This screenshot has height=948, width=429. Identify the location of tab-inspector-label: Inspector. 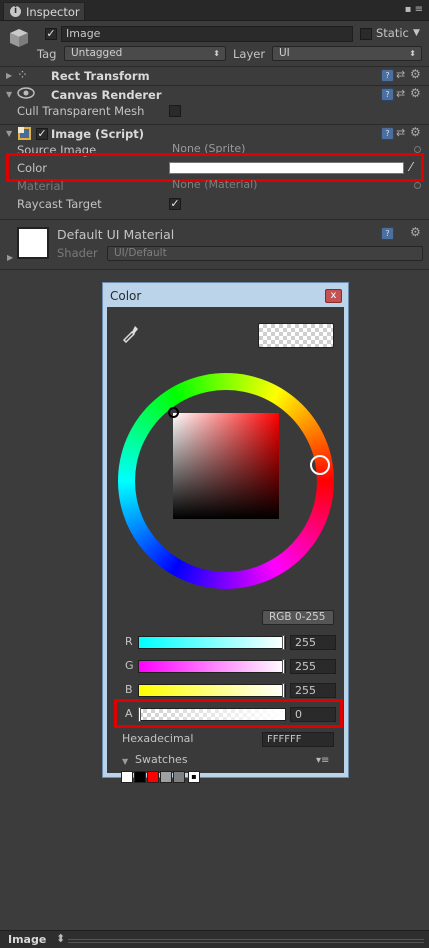
(53, 12).